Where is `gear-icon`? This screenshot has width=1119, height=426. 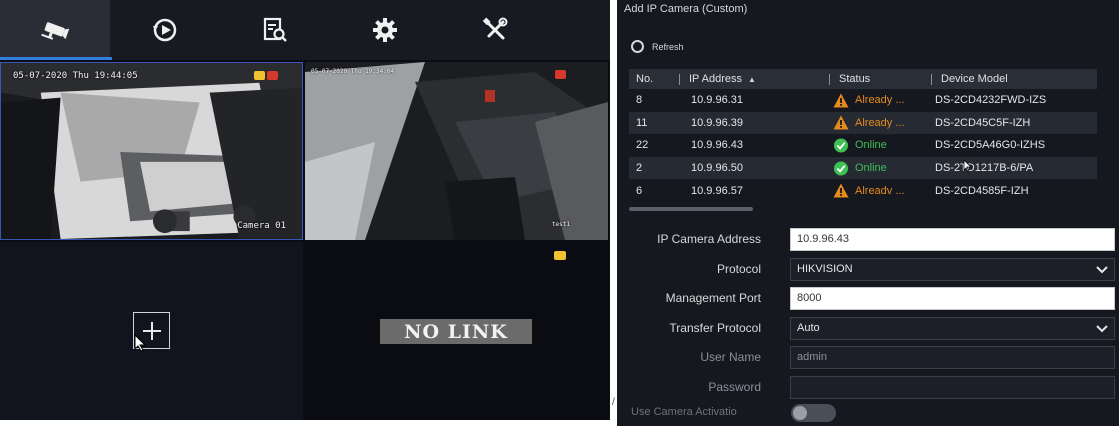 gear-icon is located at coordinates (385, 30).